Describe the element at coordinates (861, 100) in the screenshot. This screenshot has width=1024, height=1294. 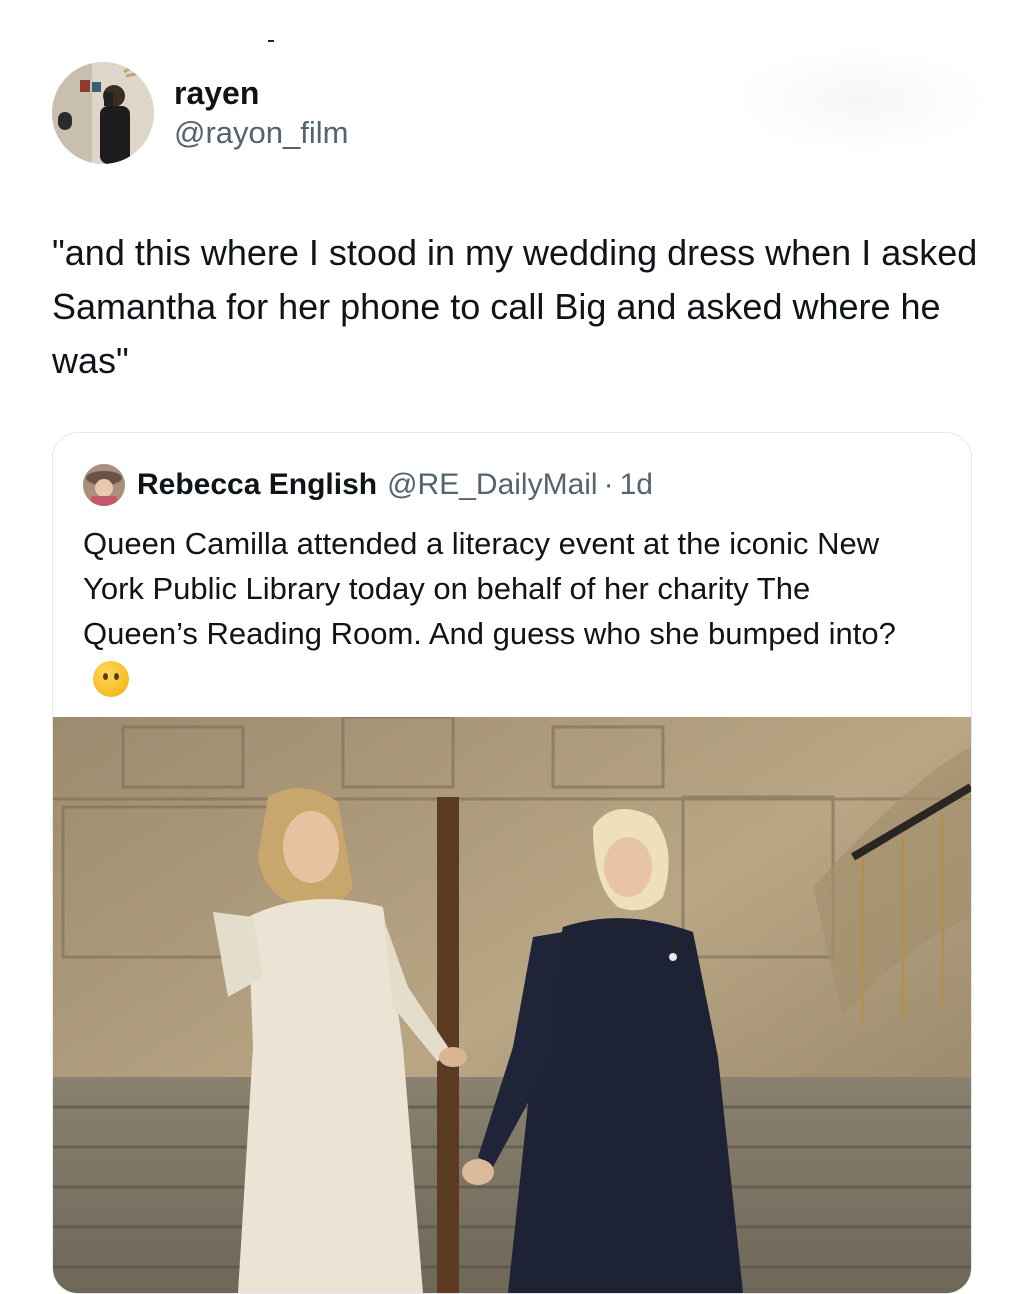
I see `blurred-region` at that location.